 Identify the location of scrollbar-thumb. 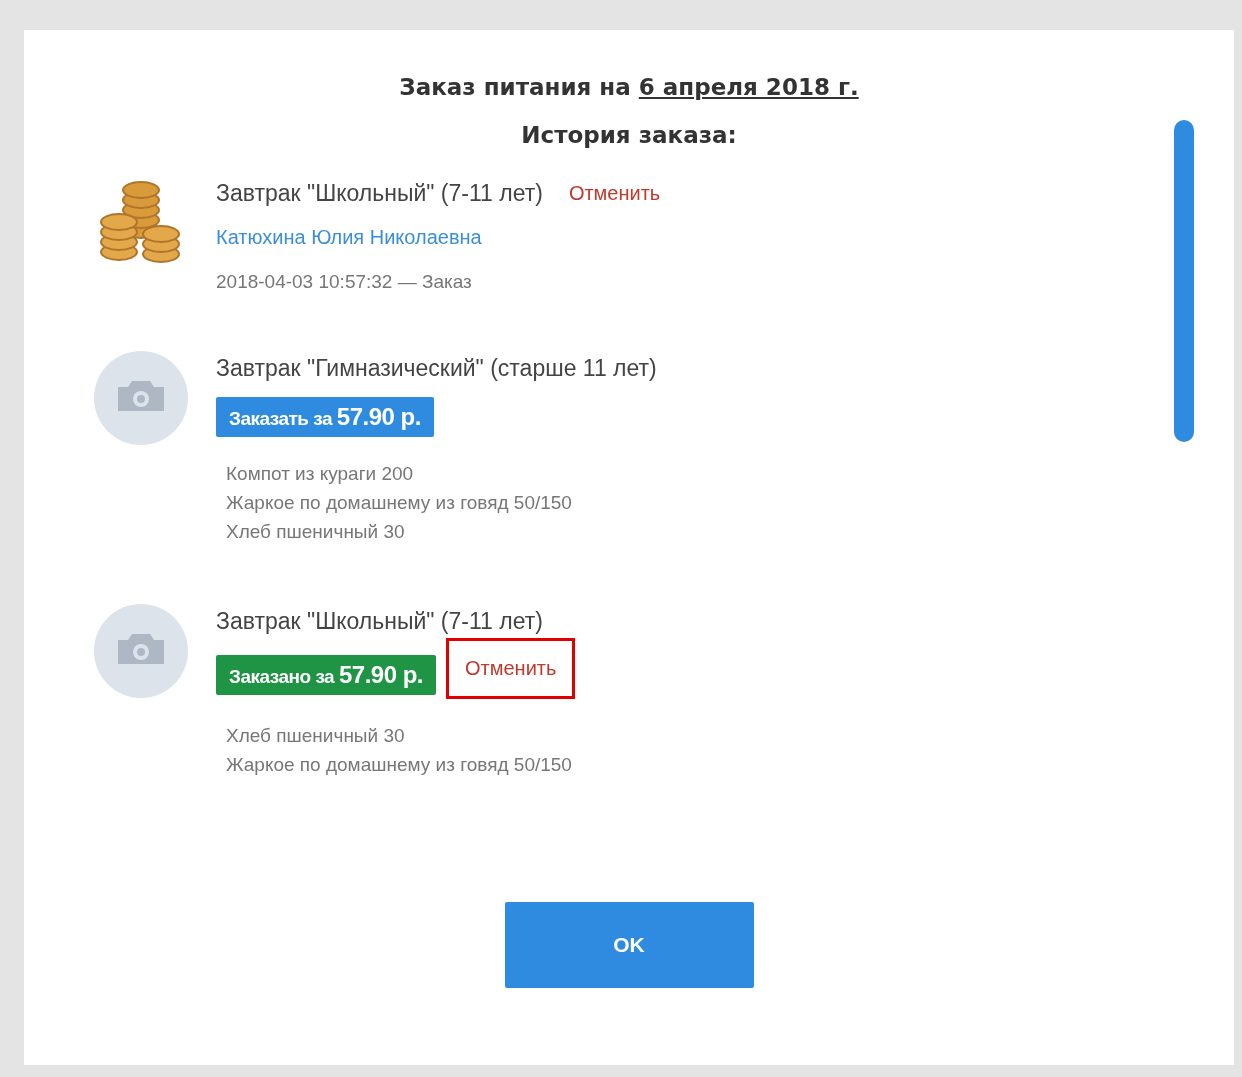
(1184, 281).